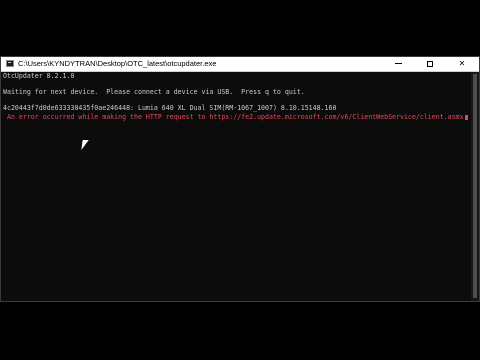  Describe the element at coordinates (466, 117) in the screenshot. I see `text-cursor` at that location.